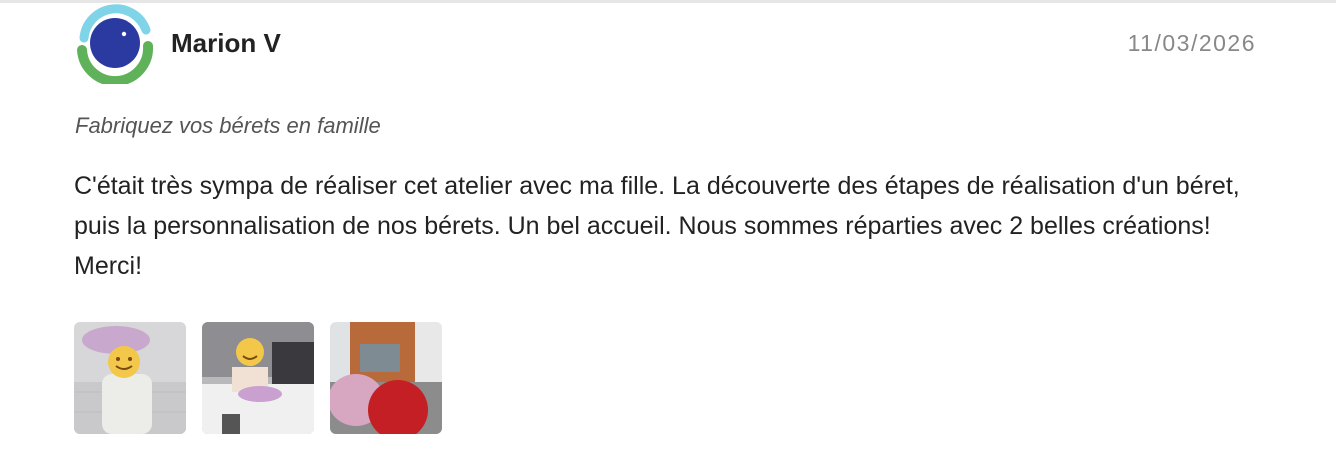 This screenshot has height=476, width=1336. I want to click on product-title: Fabriquez vos bérets en famille, so click(228, 125).